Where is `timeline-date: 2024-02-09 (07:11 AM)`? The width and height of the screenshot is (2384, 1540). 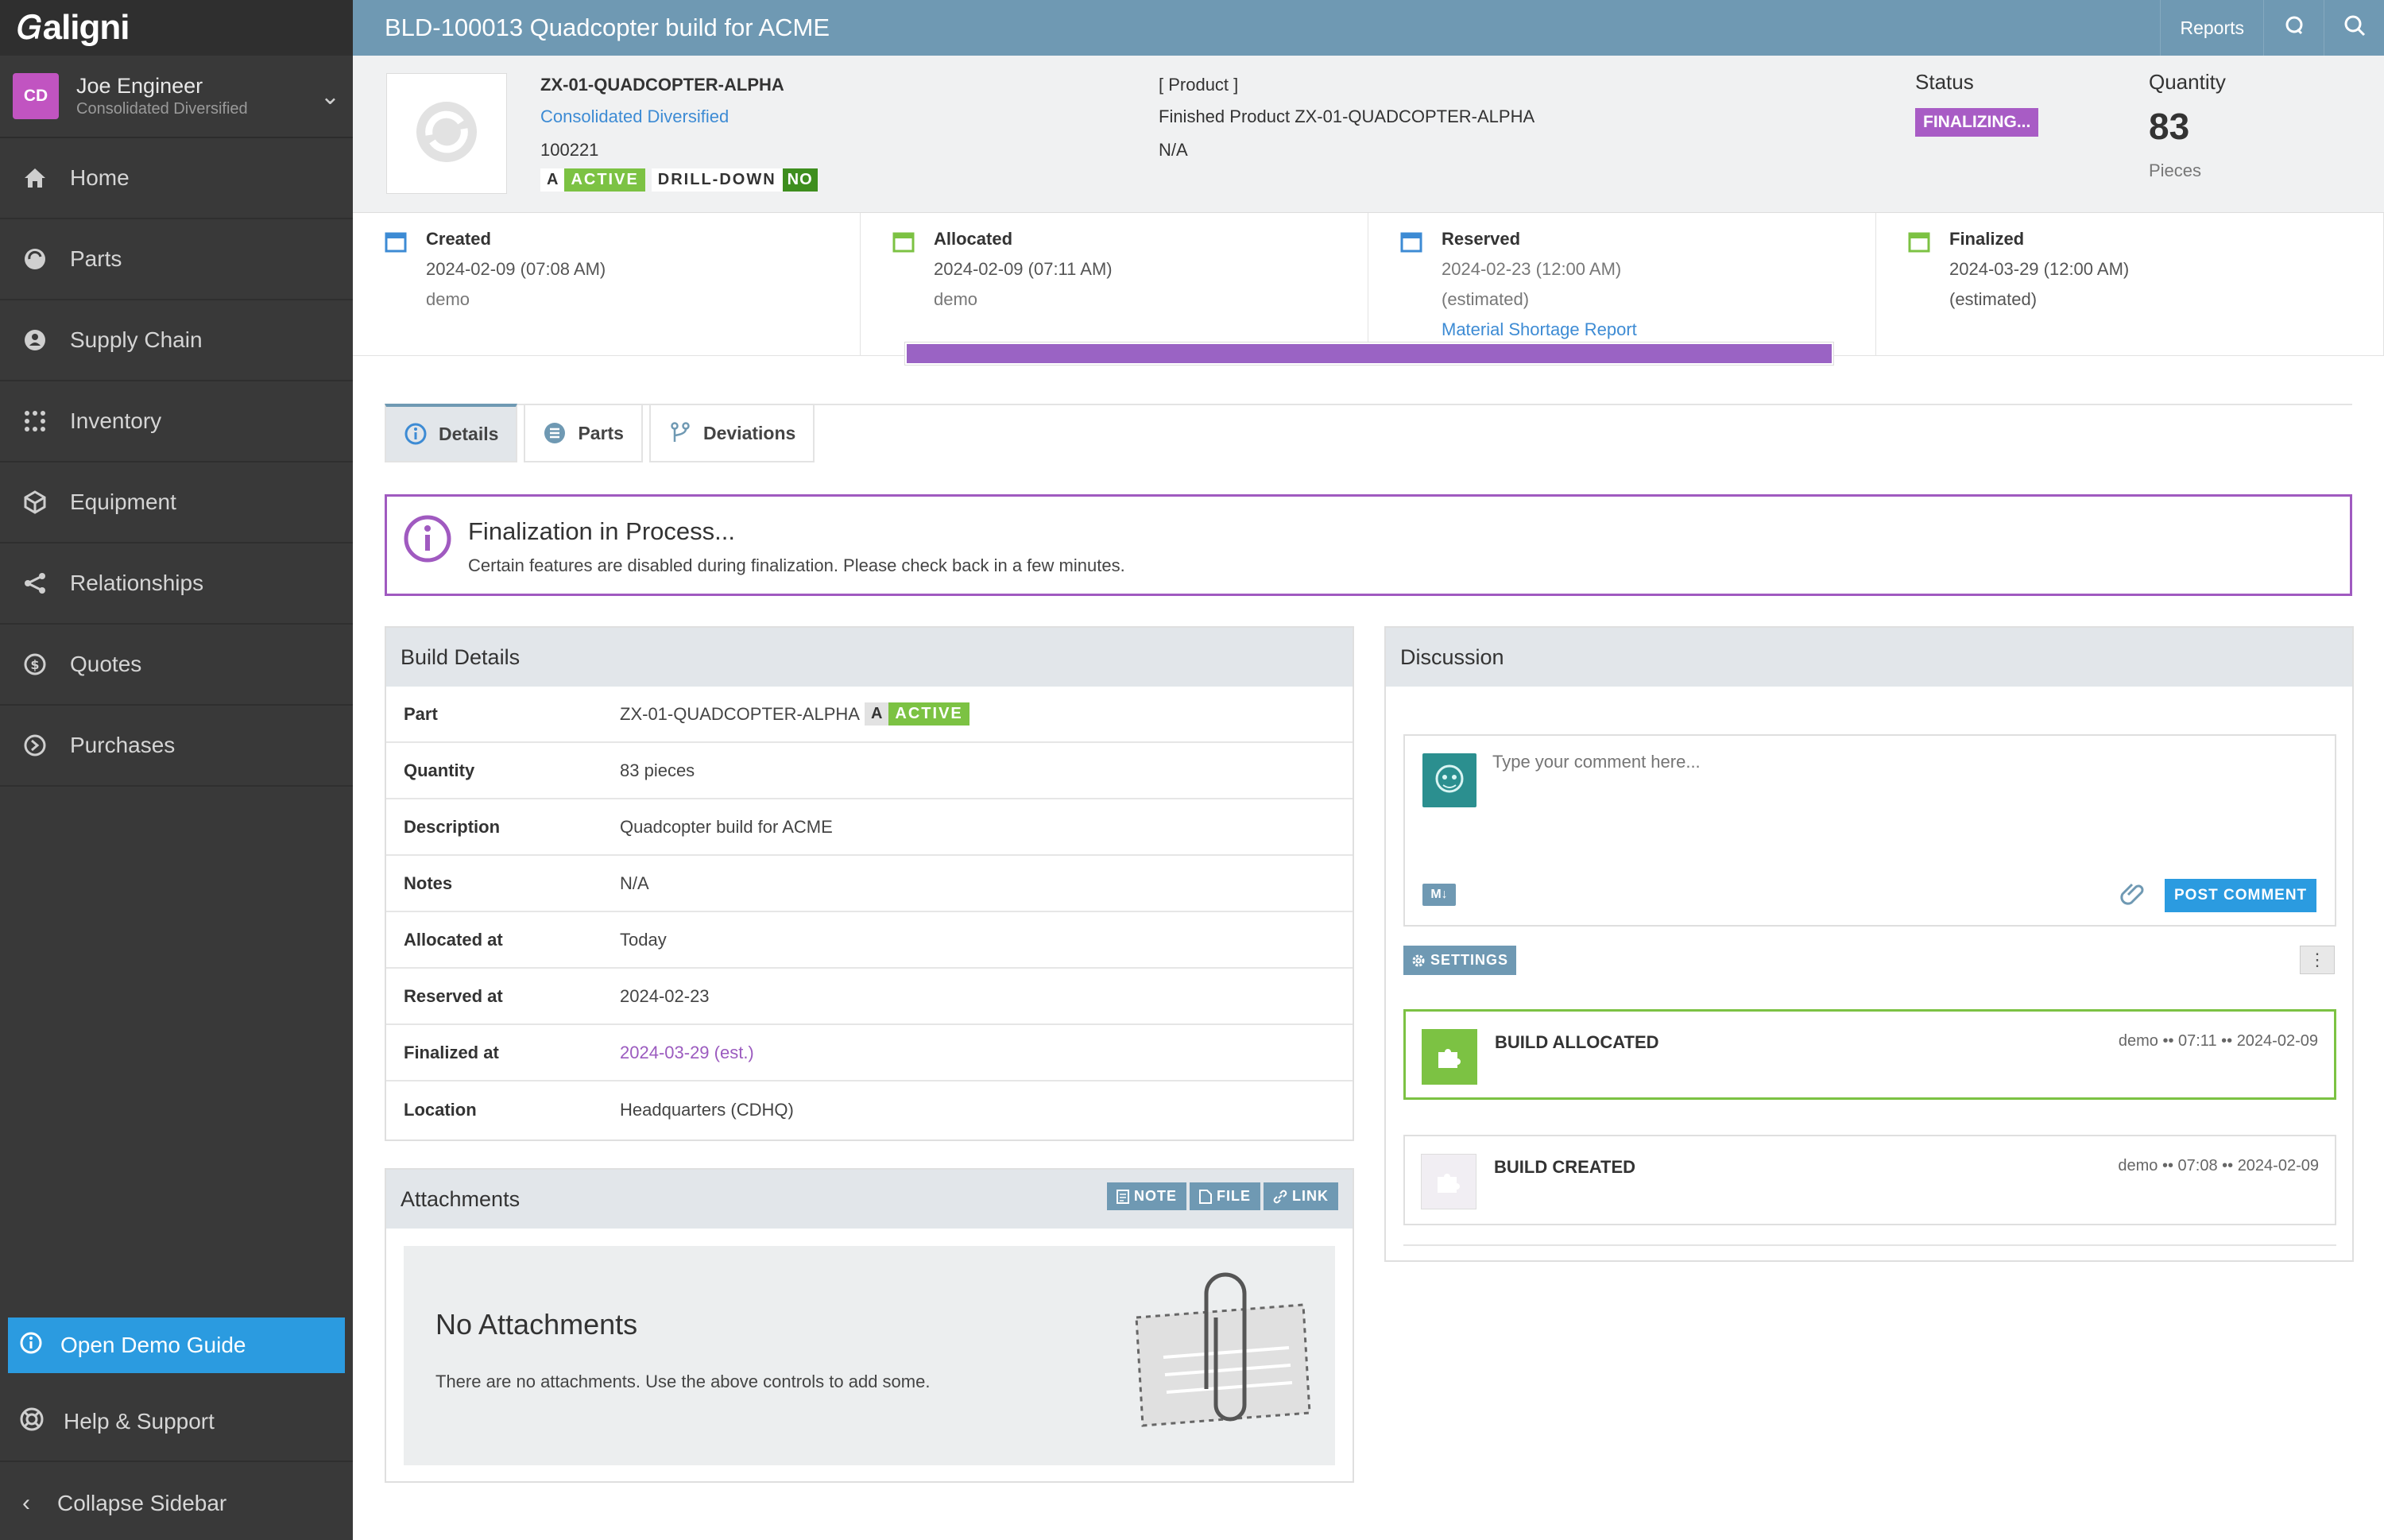 timeline-date: 2024-02-09 (07:11 AM) is located at coordinates (1023, 269).